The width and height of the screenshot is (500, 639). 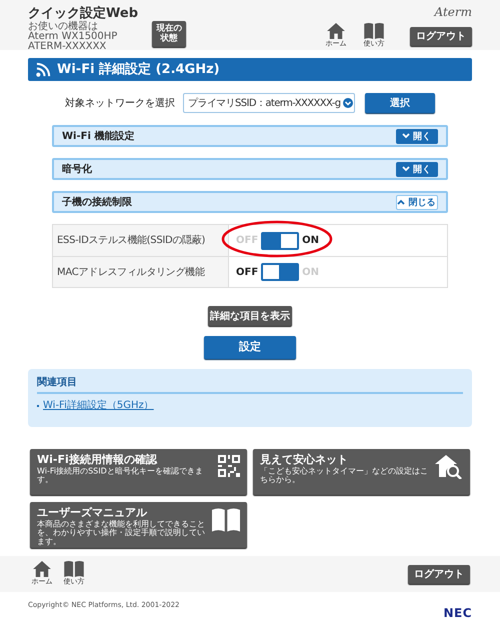 What do you see at coordinates (417, 202) in the screenshot?
I see `section-toggle-button: 閉じる` at bounding box center [417, 202].